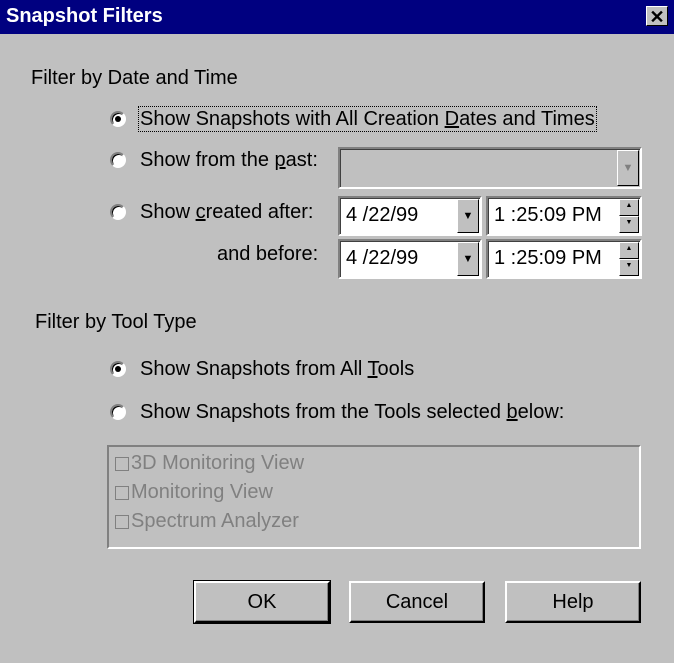 This screenshot has width=674, height=663. What do you see at coordinates (118, 160) in the screenshot?
I see `radio-show-past` at bounding box center [118, 160].